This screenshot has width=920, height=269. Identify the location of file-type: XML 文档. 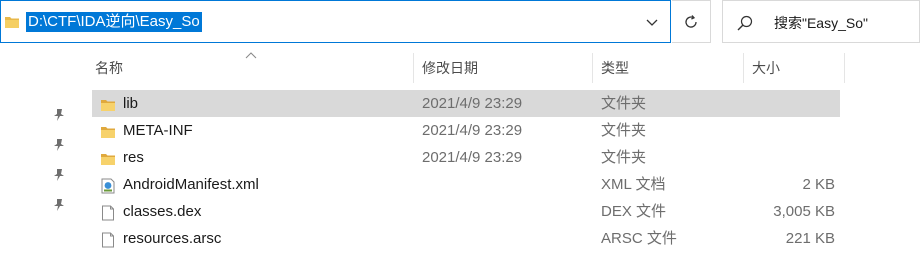
(633, 184).